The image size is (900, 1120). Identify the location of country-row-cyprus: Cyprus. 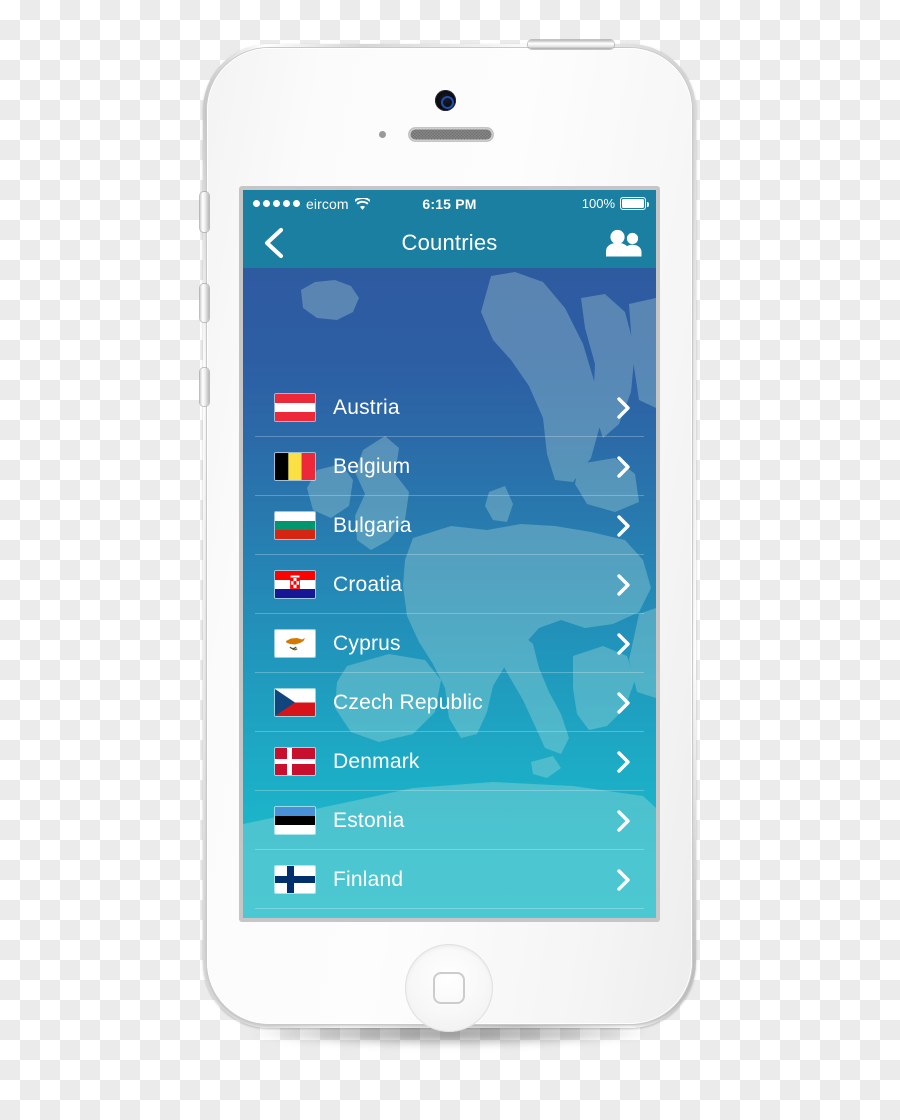
(449, 643).